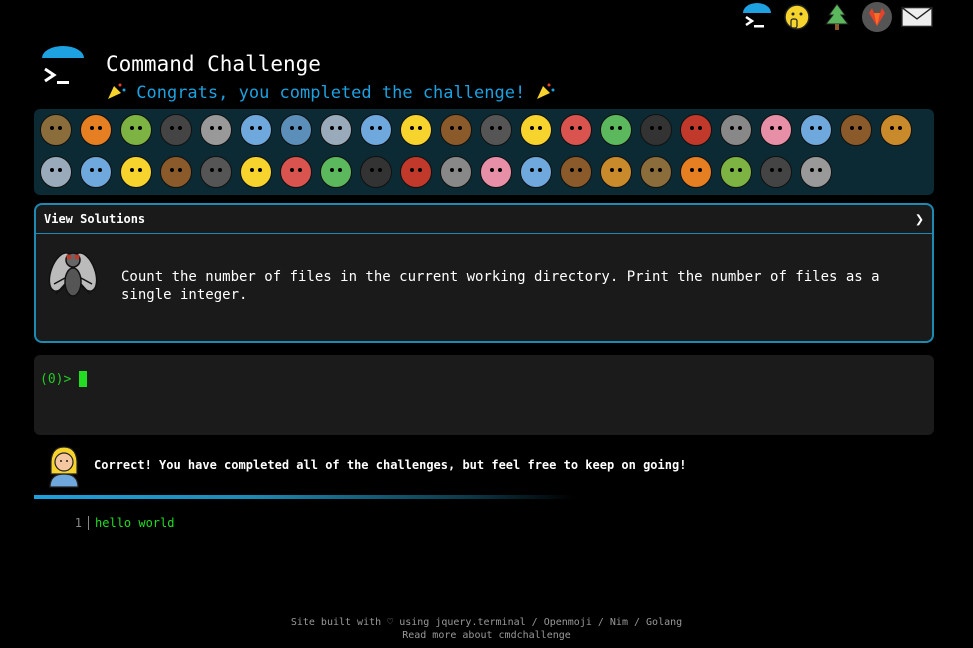 Image resolution: width=973 pixels, height=648 pixels. What do you see at coordinates (484, 395) in the screenshot?
I see `terminal: (0)>` at bounding box center [484, 395].